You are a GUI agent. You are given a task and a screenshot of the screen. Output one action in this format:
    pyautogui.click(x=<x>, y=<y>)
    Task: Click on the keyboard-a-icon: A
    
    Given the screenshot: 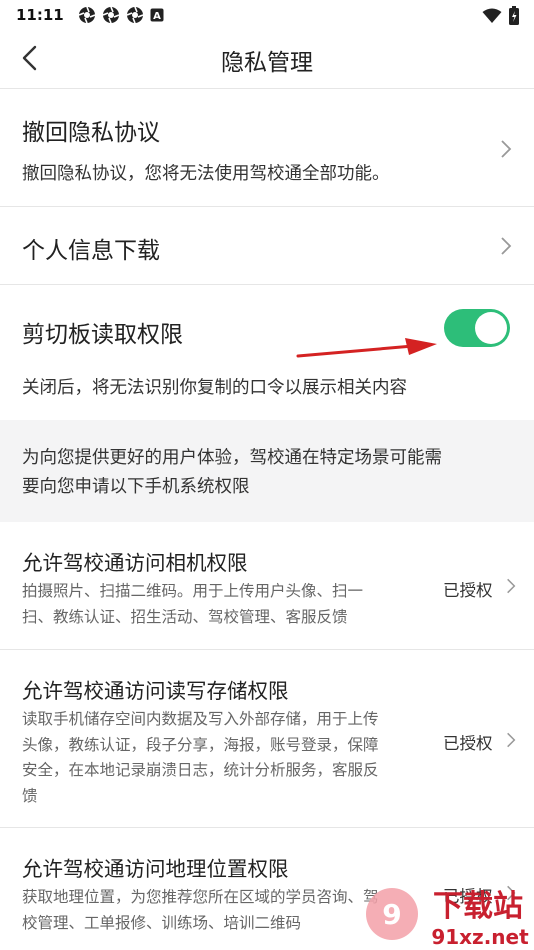 What is the action you would take?
    pyautogui.click(x=157, y=15)
    